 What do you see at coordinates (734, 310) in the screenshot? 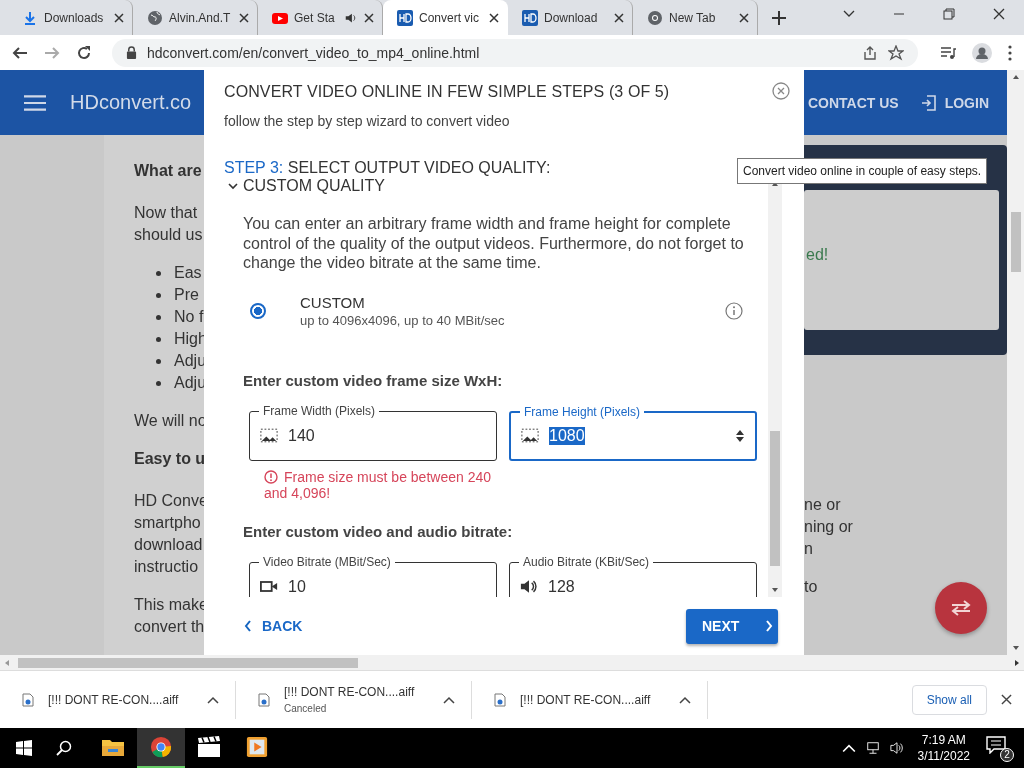
I see `info-icon` at bounding box center [734, 310].